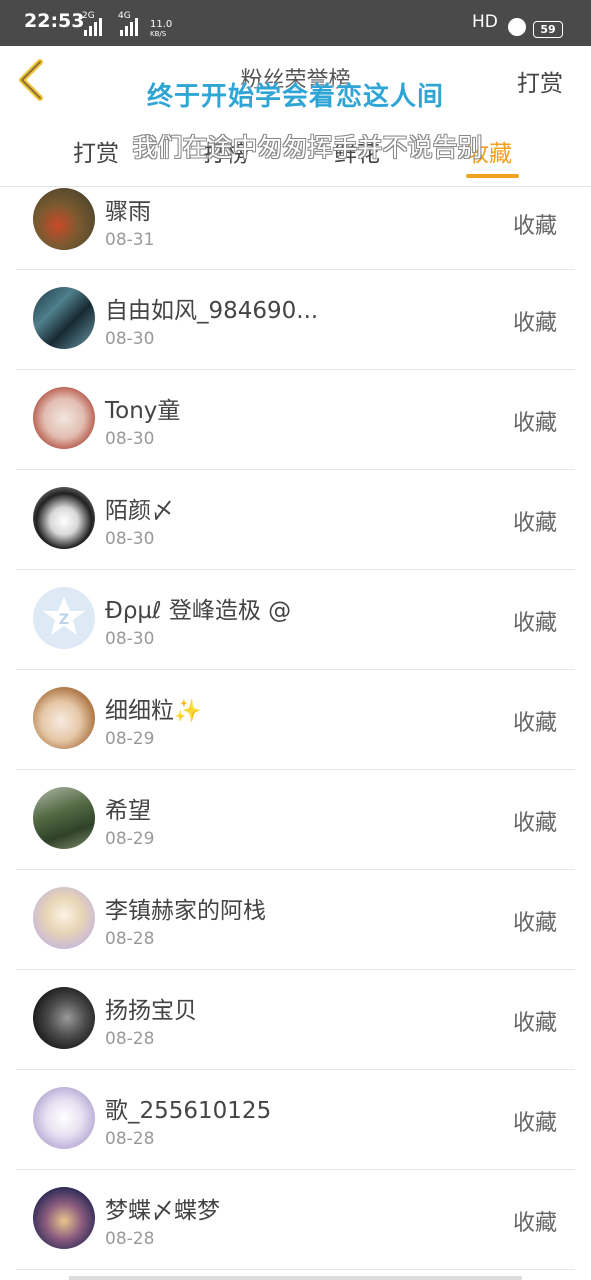 This screenshot has width=591, height=1280. What do you see at coordinates (295, 81) in the screenshot?
I see `header-bar: 粉丝荣誉榜 终于开始学会着恋这人间 打赏` at bounding box center [295, 81].